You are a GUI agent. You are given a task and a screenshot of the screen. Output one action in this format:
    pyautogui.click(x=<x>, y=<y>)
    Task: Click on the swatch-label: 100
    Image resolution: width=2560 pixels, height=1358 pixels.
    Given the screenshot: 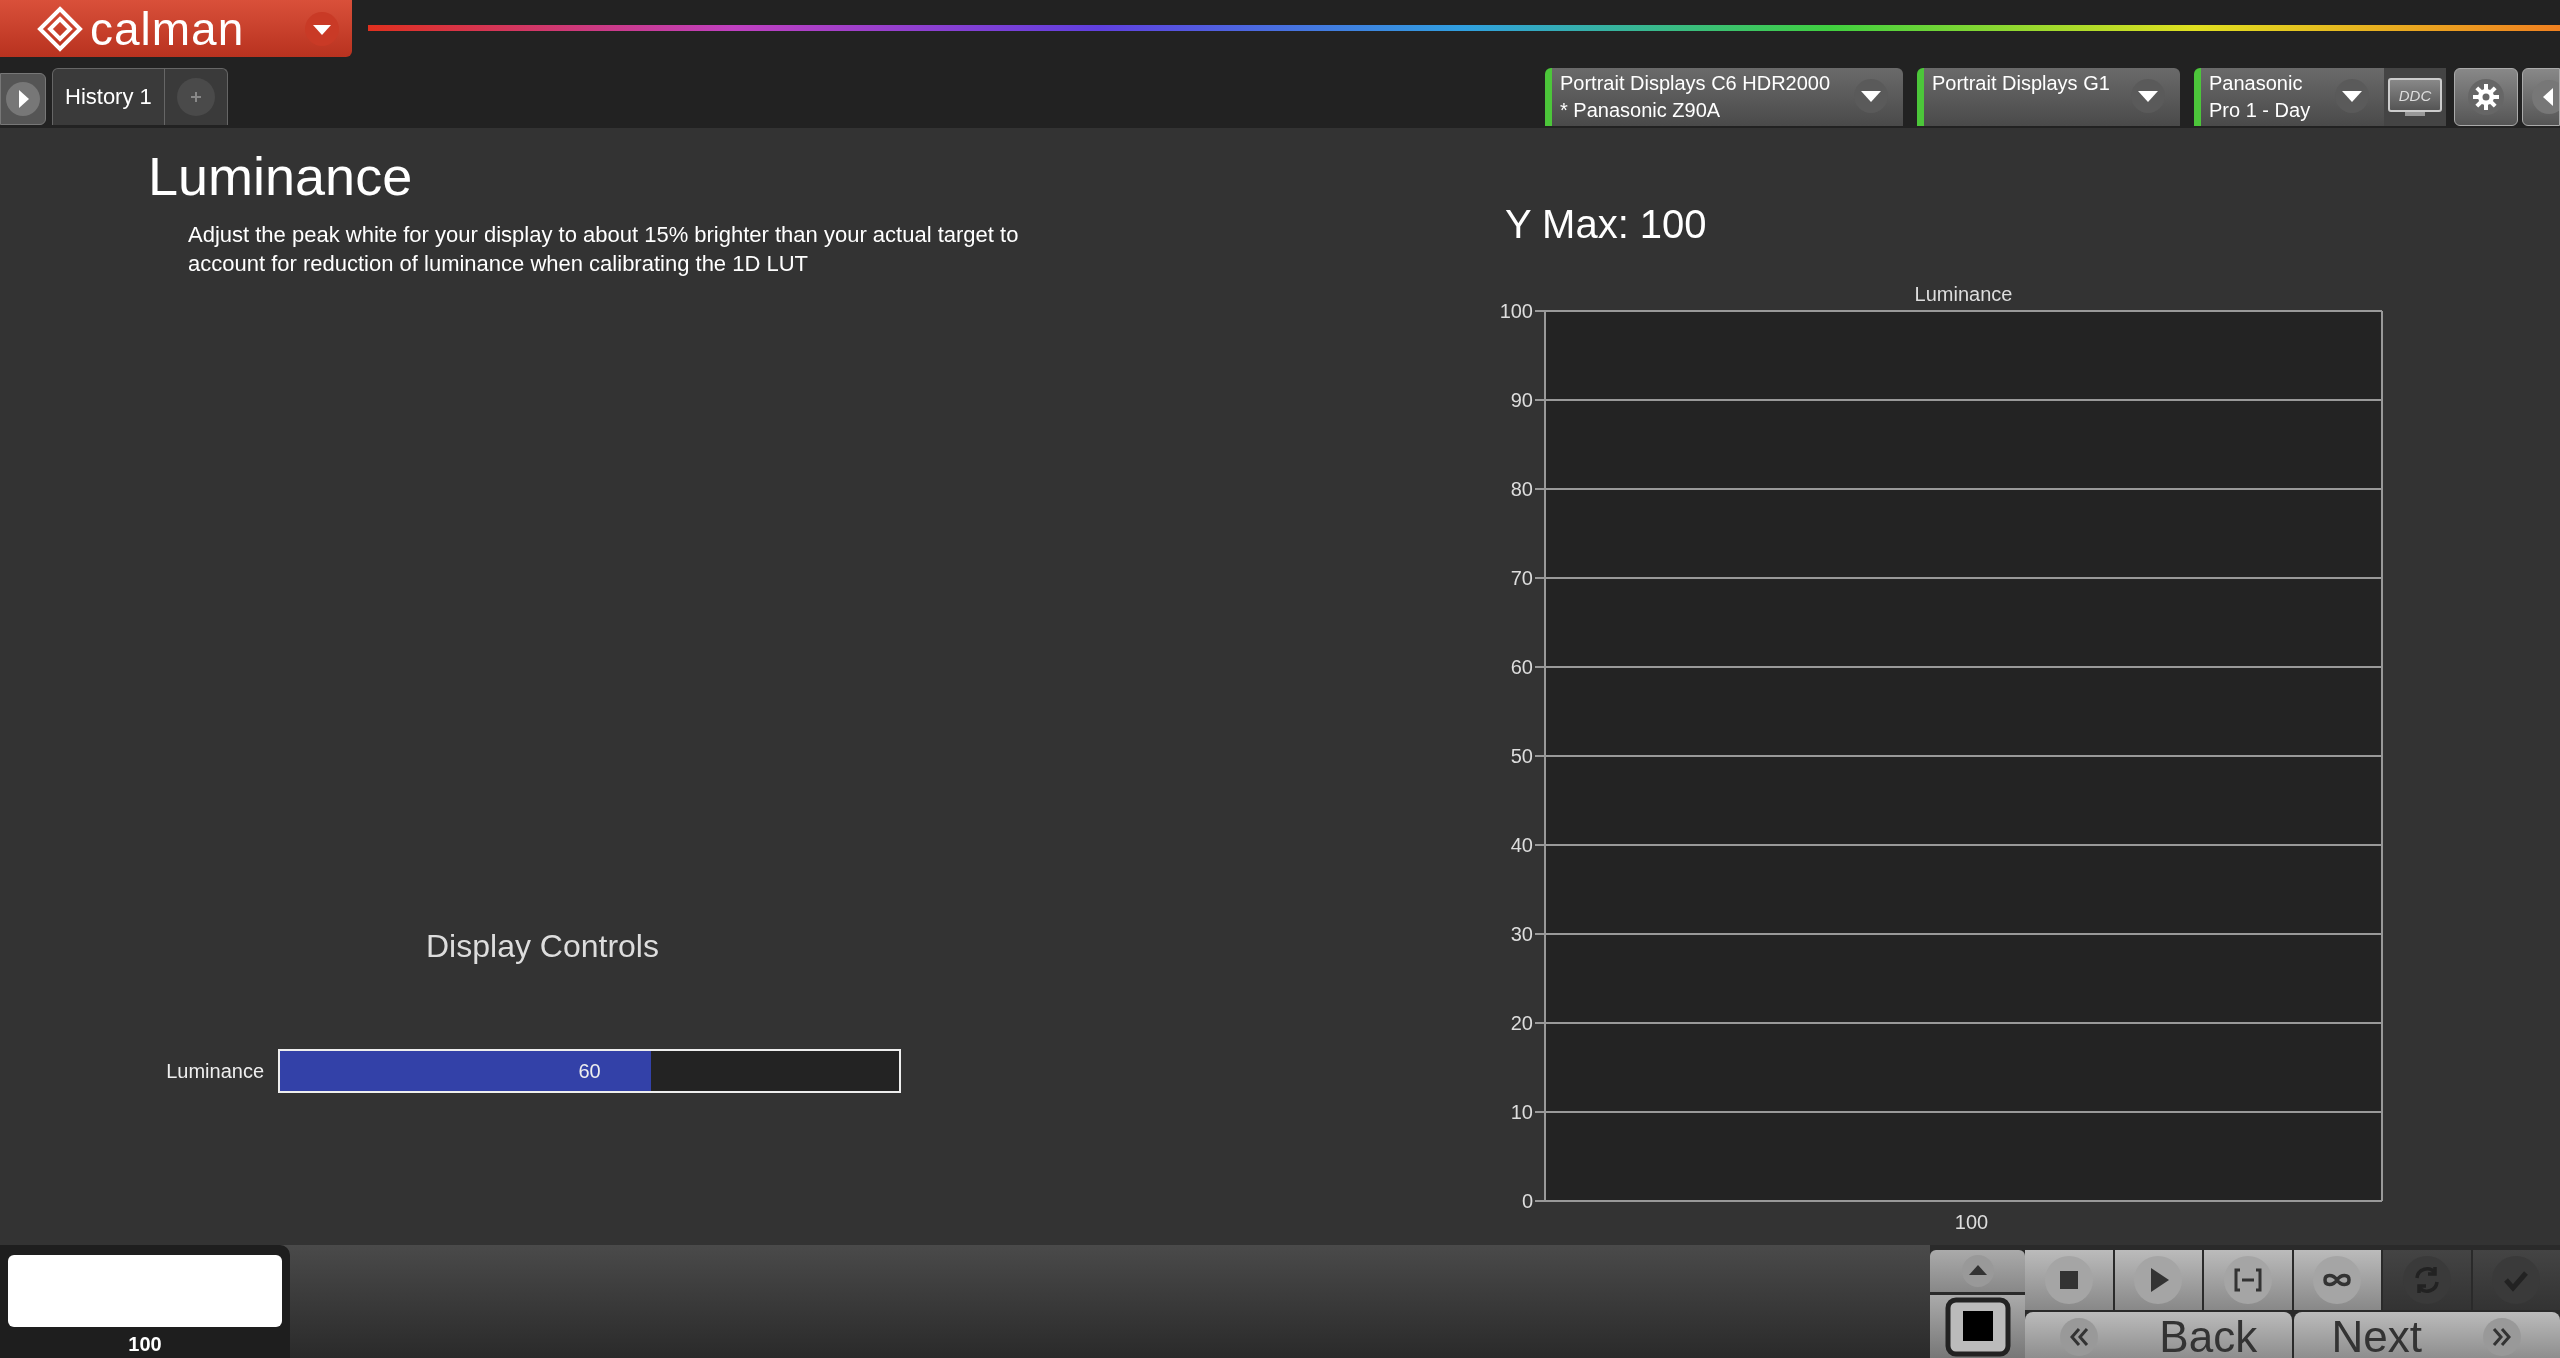 What is the action you would take?
    pyautogui.click(x=145, y=1344)
    